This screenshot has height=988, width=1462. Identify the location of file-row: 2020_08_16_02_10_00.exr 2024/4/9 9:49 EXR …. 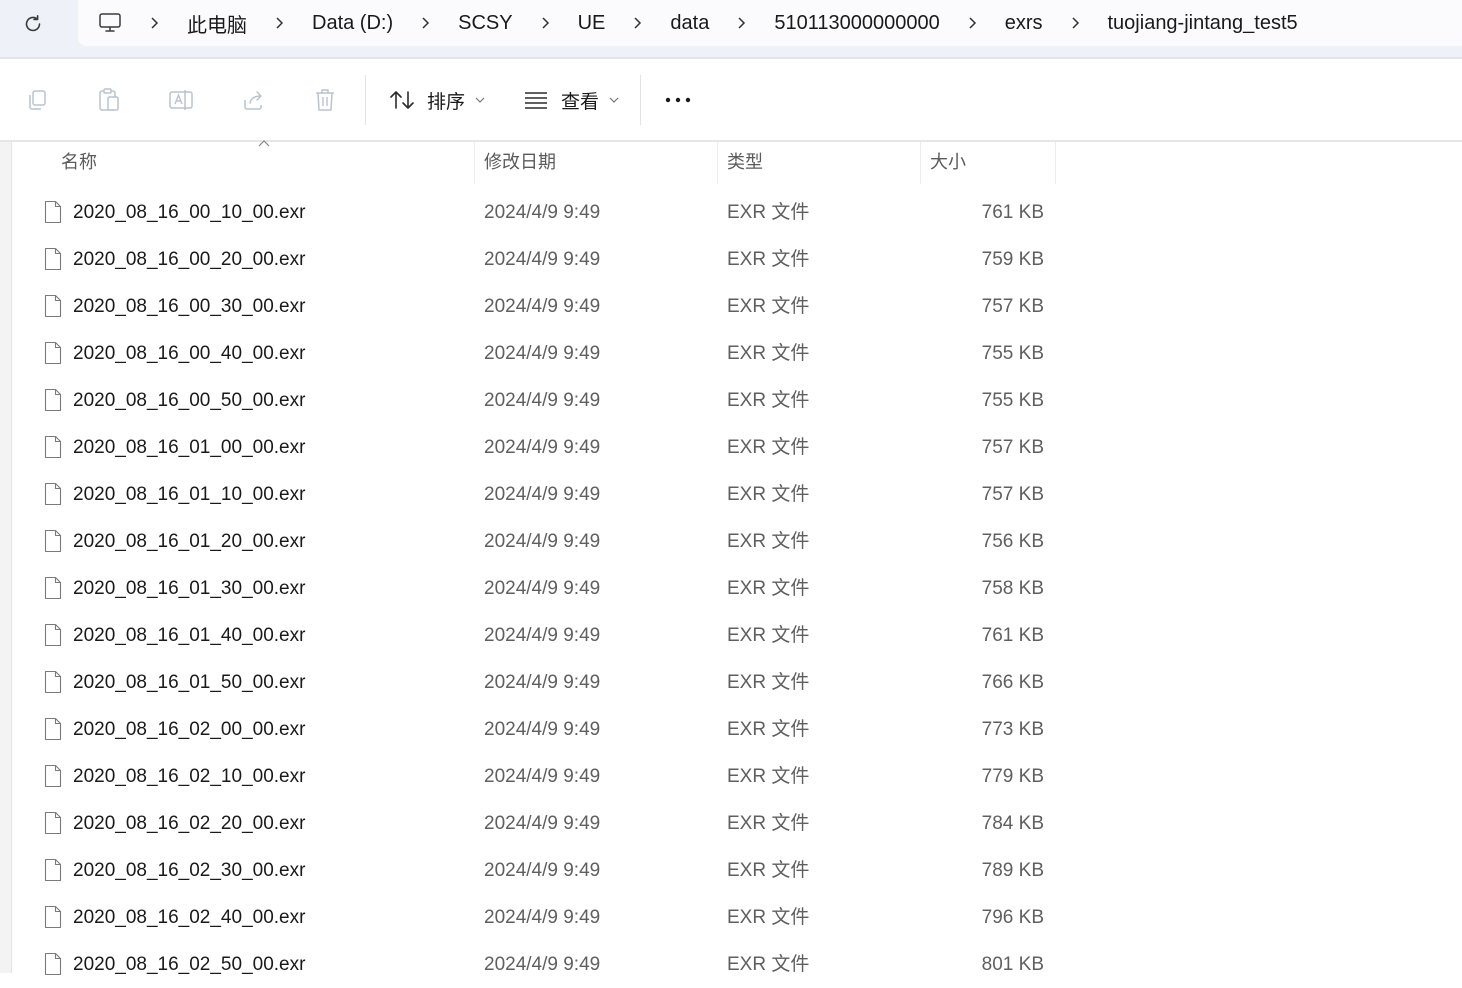
(737, 776).